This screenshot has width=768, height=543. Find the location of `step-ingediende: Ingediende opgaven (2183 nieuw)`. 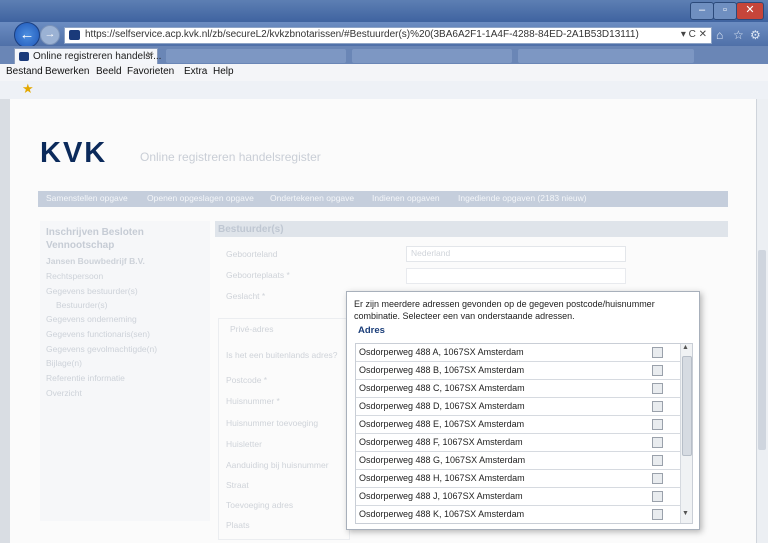

step-ingediende: Ingediende opgaven (2183 nieuw) is located at coordinates (522, 198).